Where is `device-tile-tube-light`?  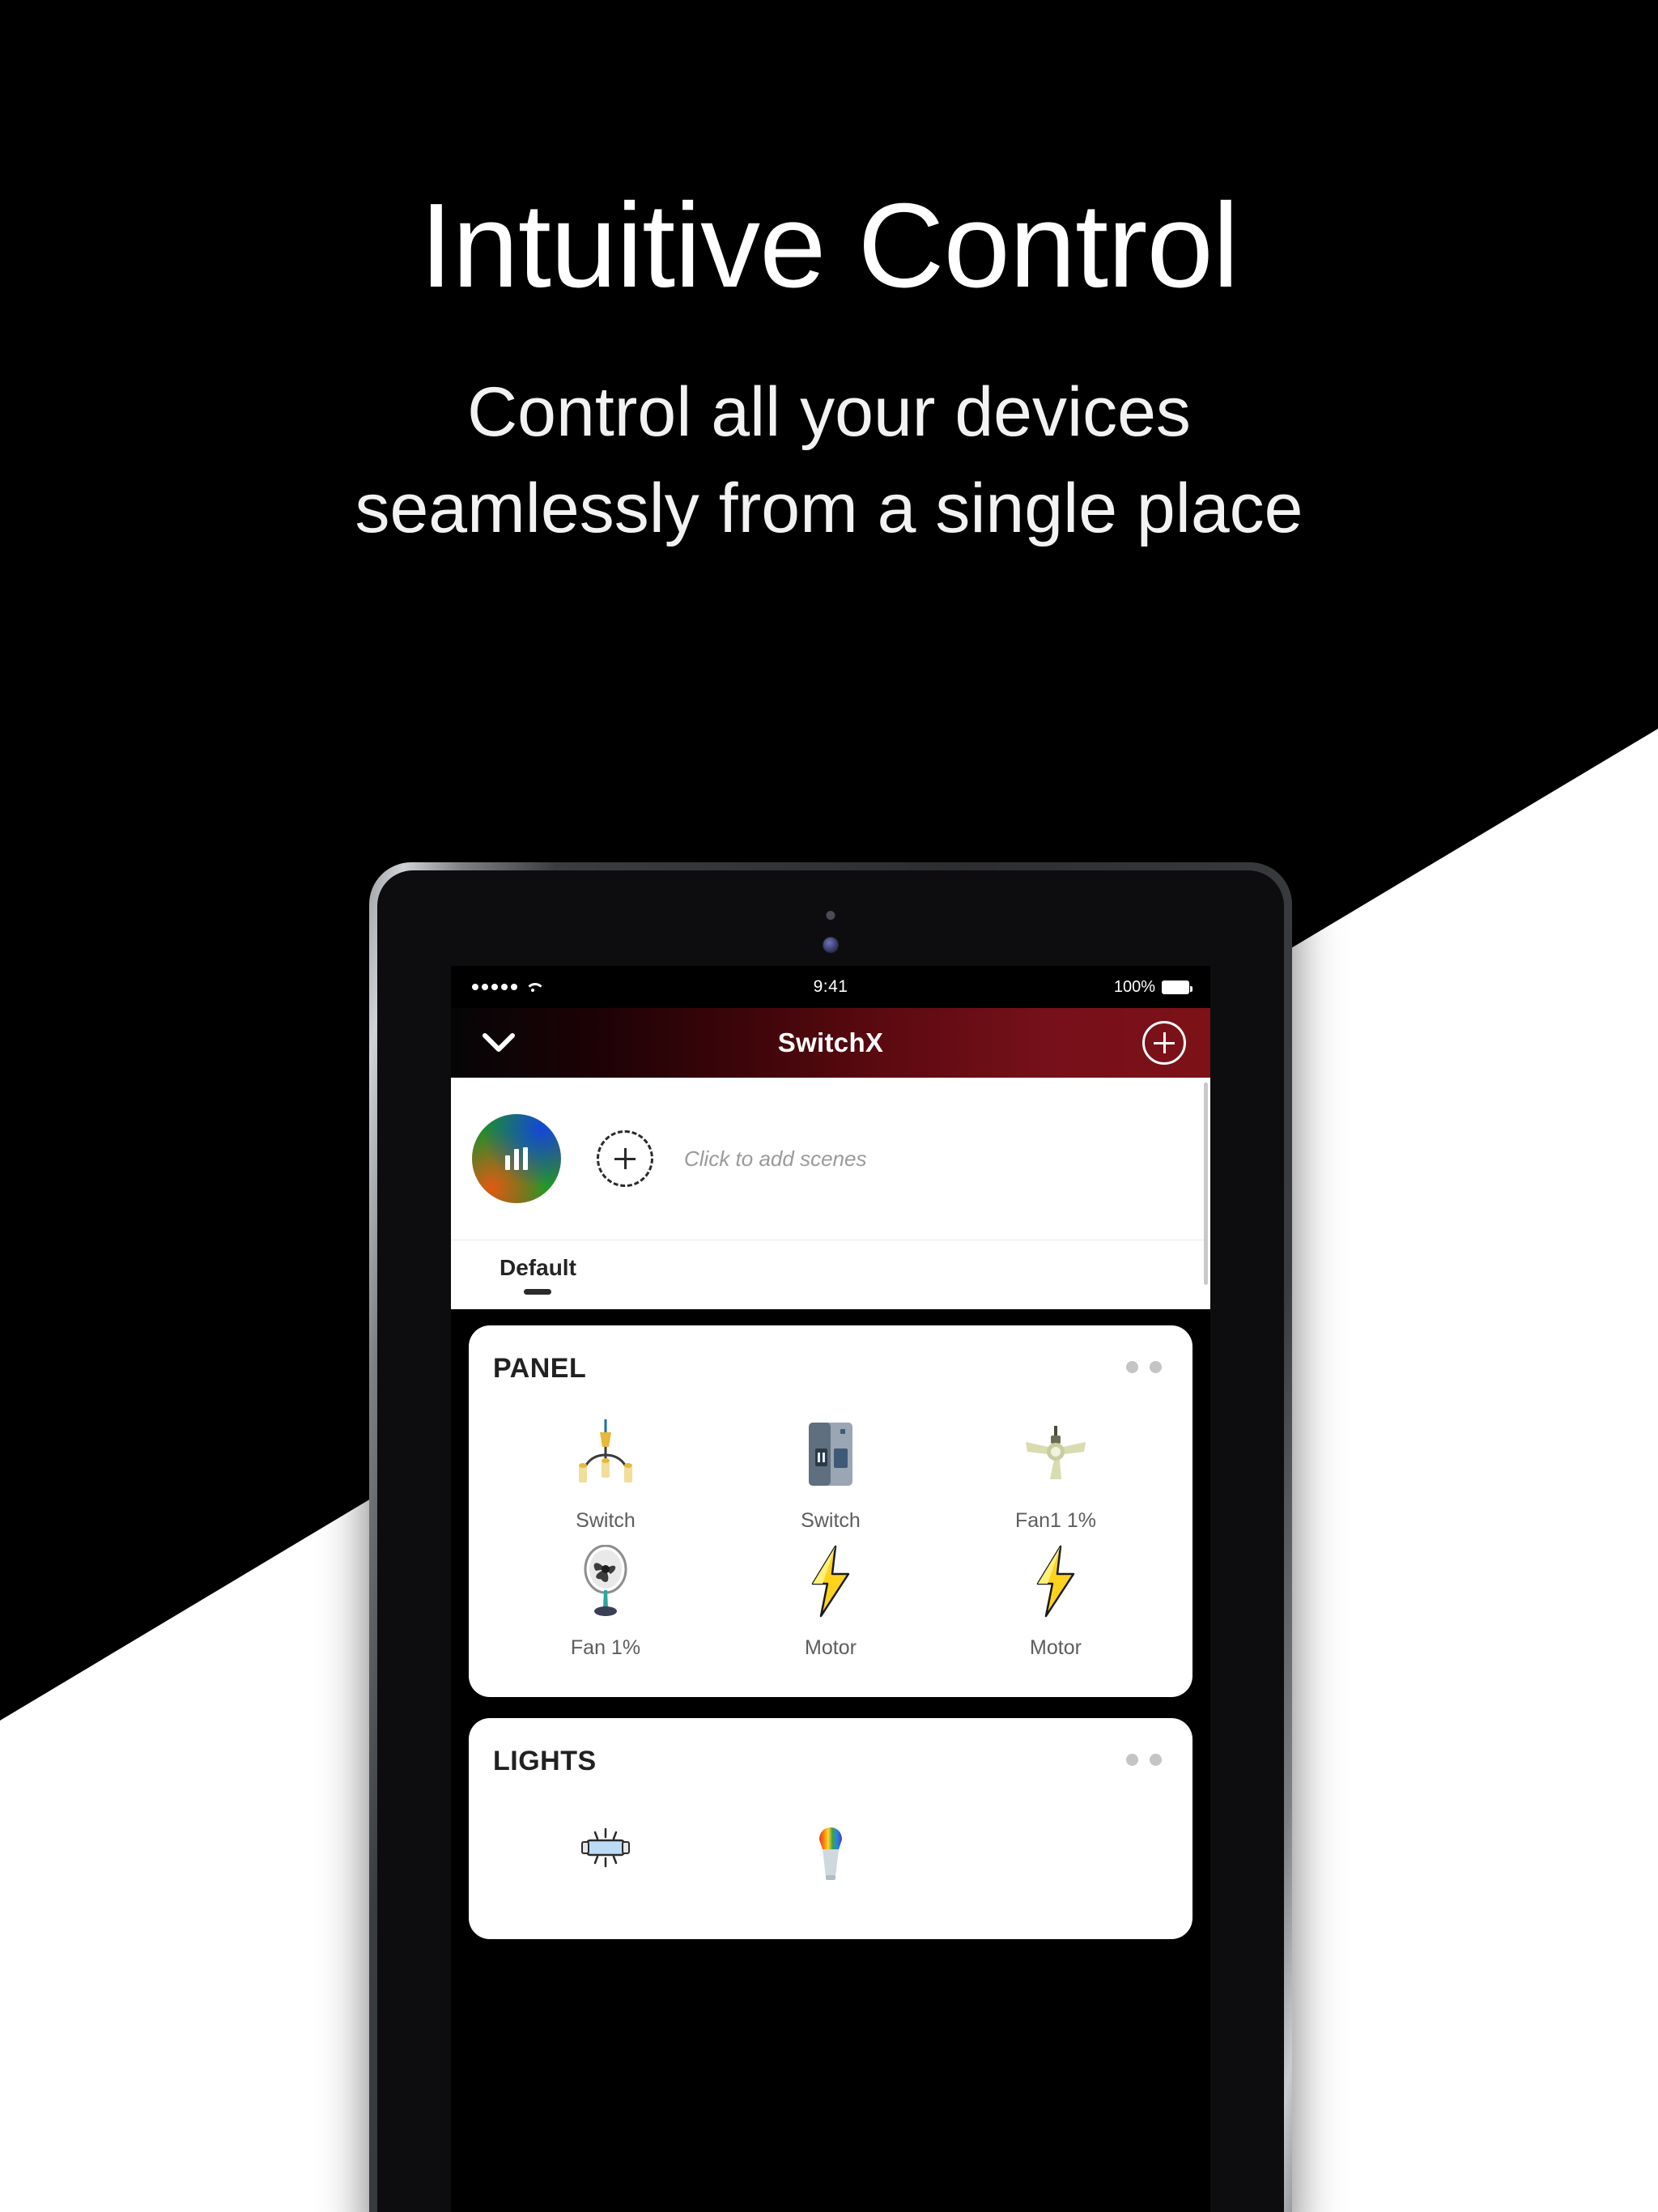
device-tile-tube-light is located at coordinates (605, 1856).